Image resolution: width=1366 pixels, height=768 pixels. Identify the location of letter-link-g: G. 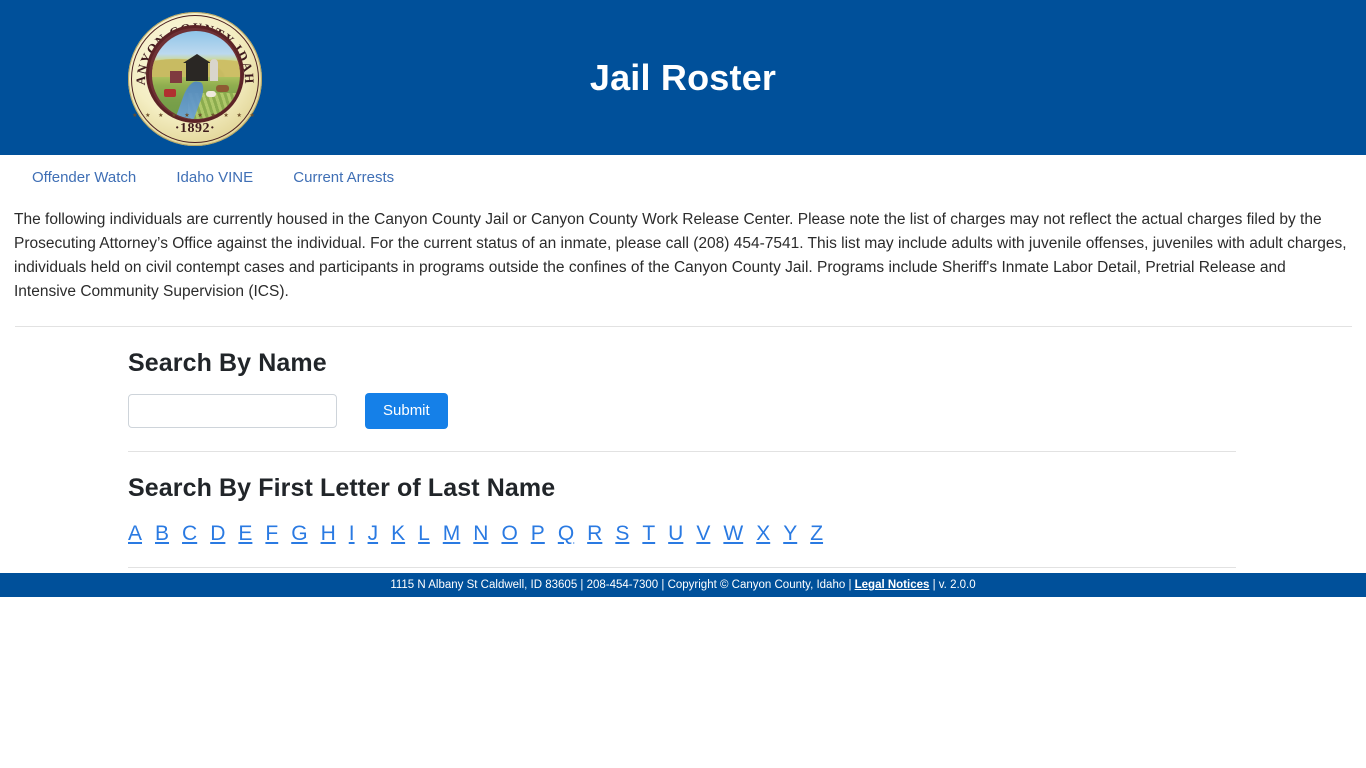
(299, 533).